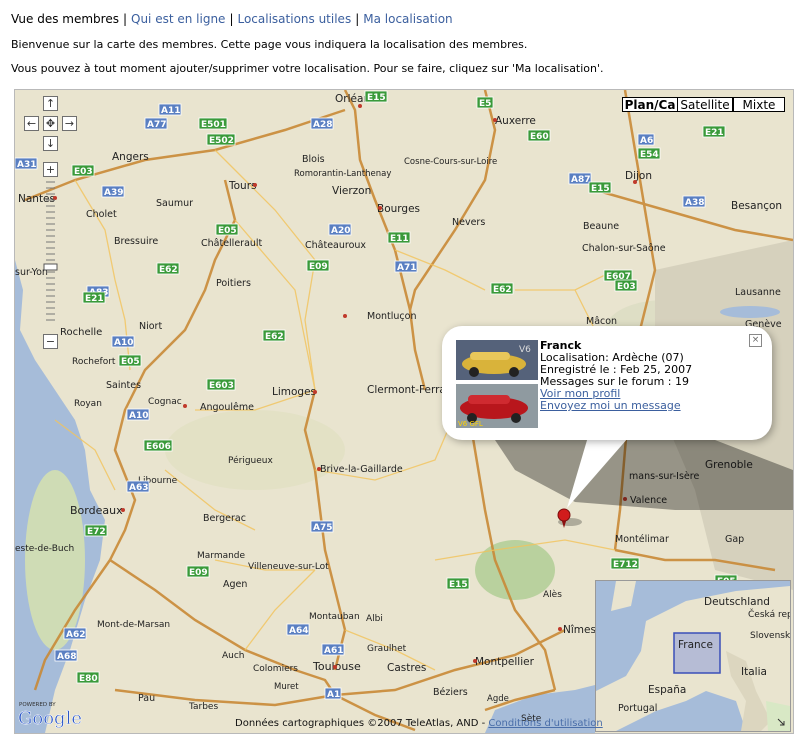 This screenshot has height=748, width=805. What do you see at coordinates (27, 165) in the screenshot?
I see `road-shield-label: A31` at bounding box center [27, 165].